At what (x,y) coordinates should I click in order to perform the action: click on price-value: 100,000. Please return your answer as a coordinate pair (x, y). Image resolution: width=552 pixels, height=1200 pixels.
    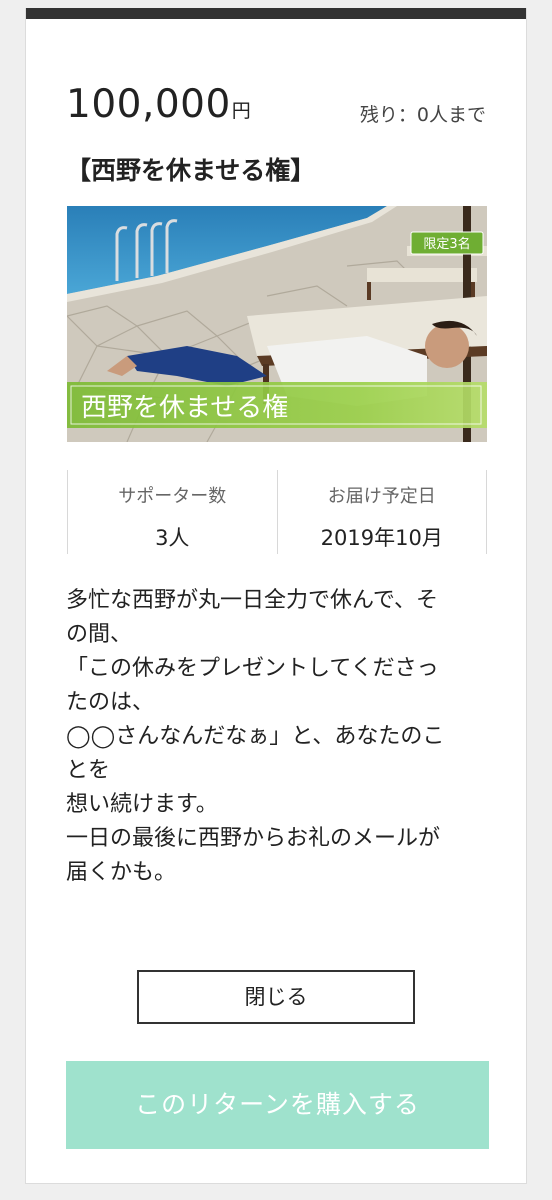
    Looking at the image, I should click on (148, 104).